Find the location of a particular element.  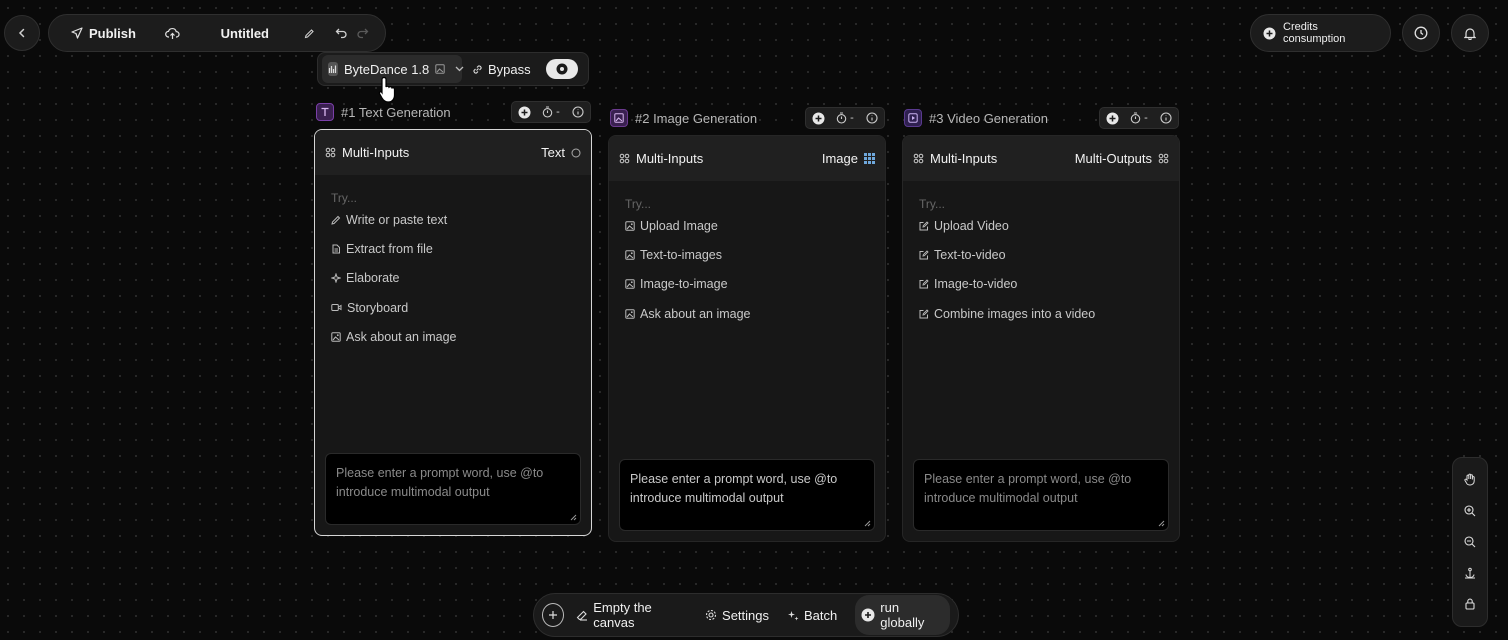

node-1-controls: - is located at coordinates (551, 112).